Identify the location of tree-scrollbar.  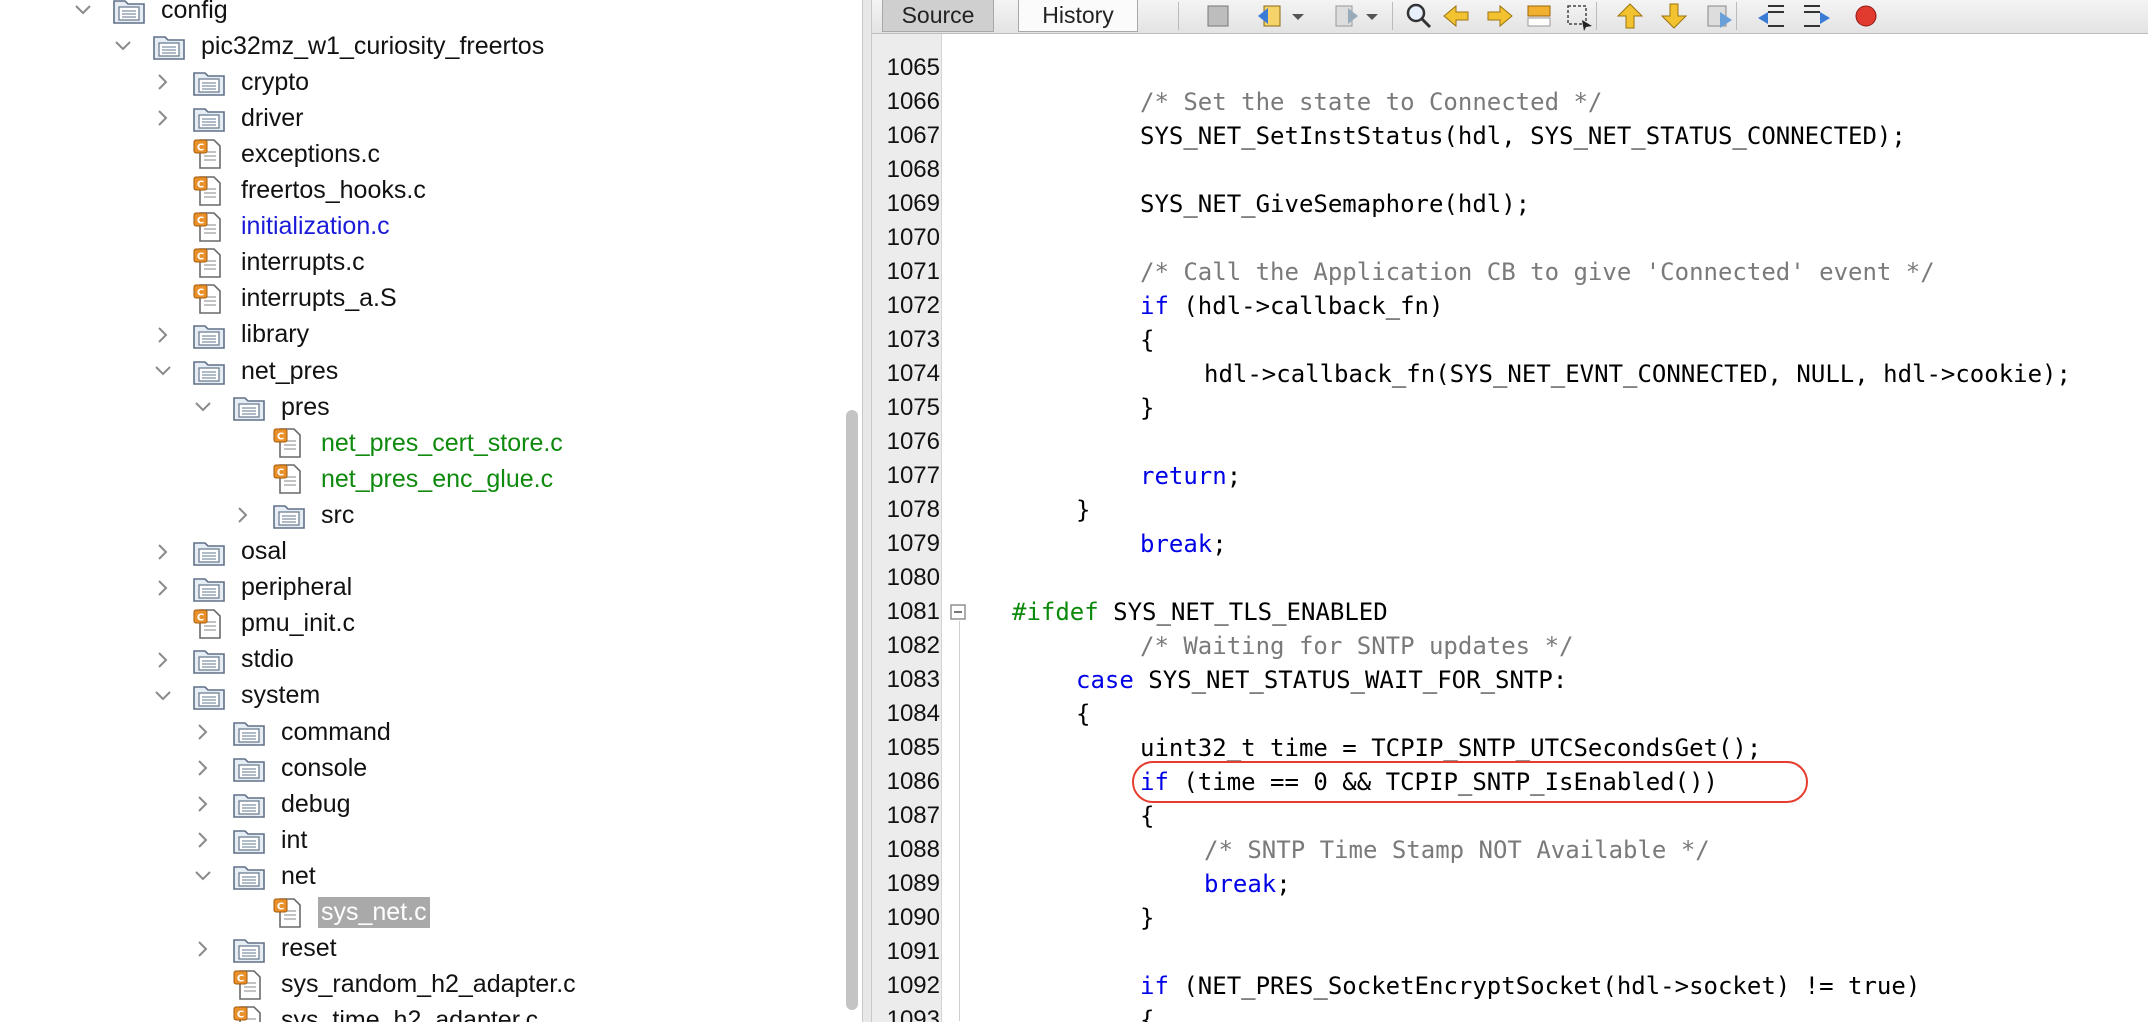
(852, 710).